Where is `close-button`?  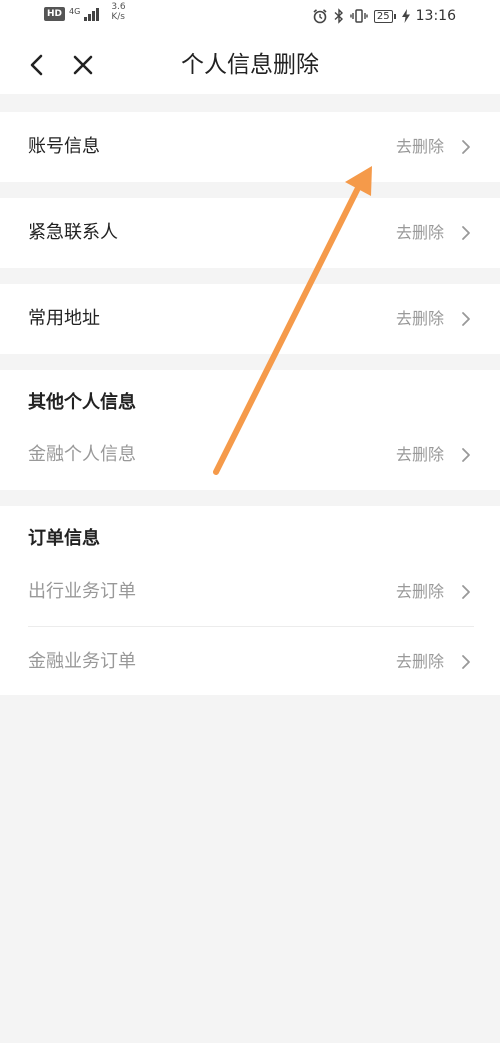 close-button is located at coordinates (83, 65).